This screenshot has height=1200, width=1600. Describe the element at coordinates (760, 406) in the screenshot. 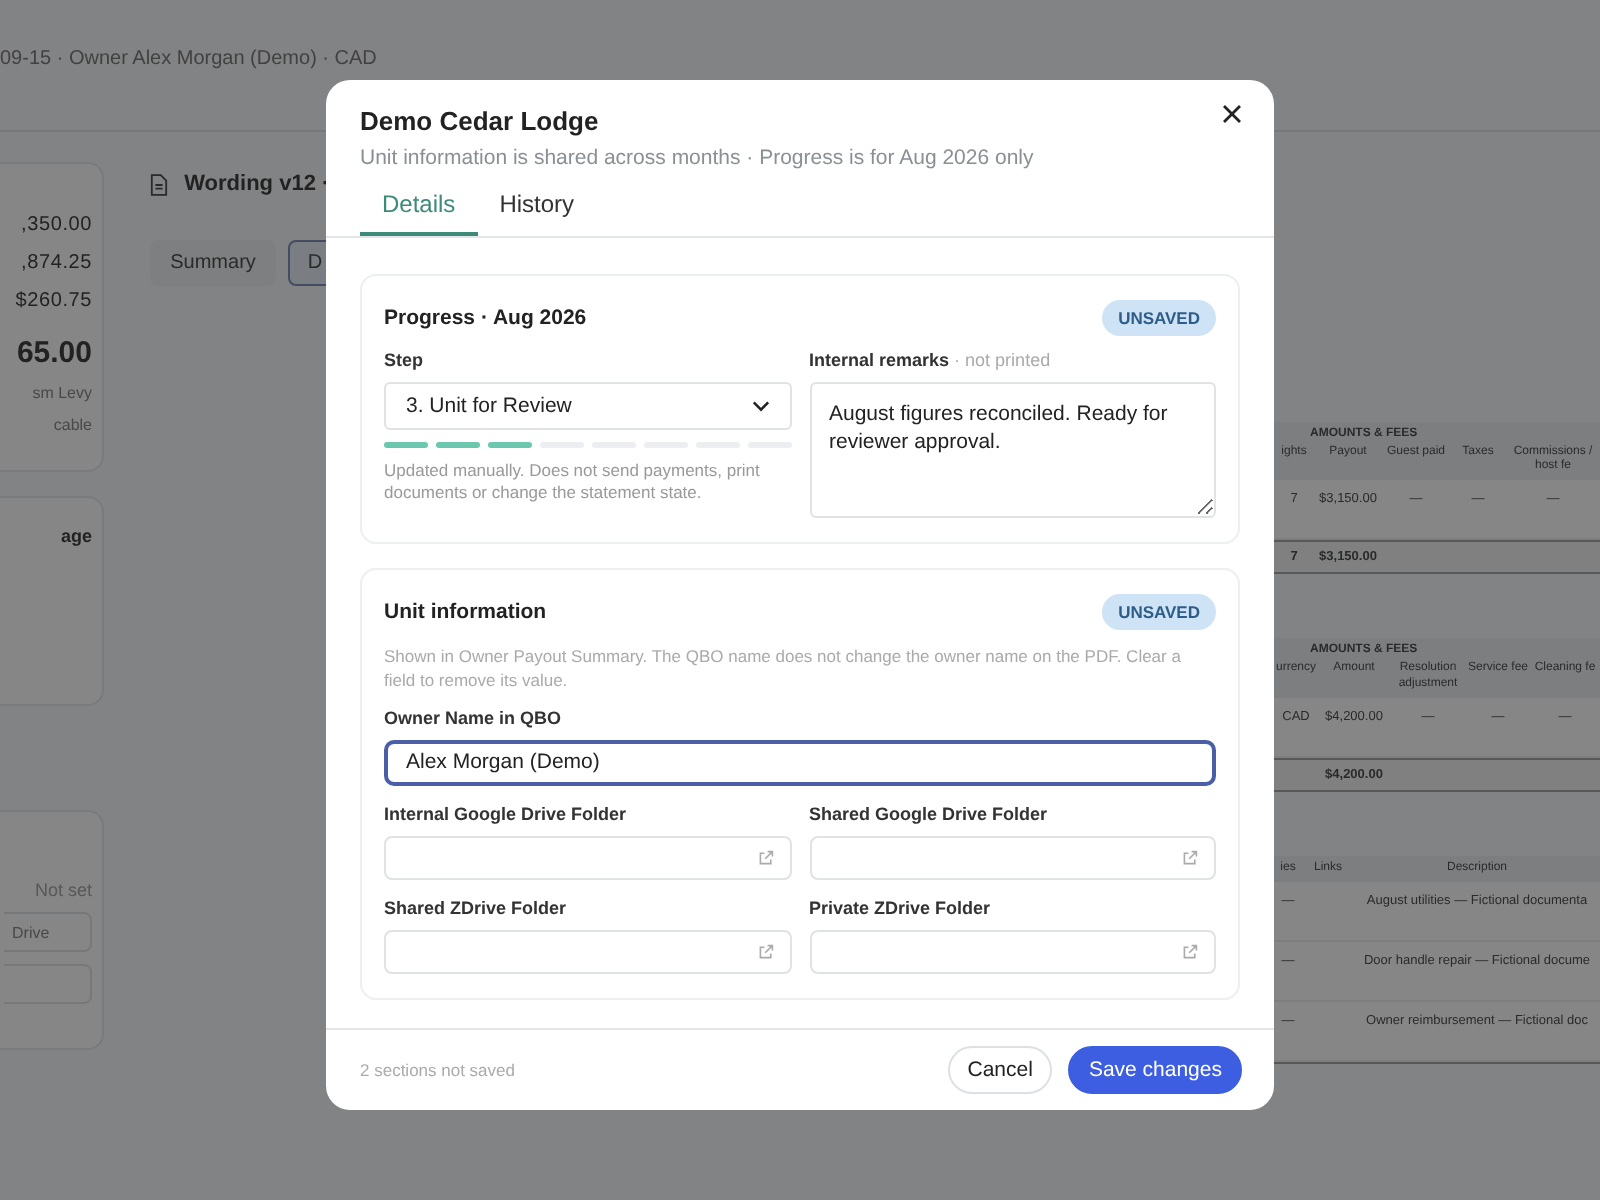

I see `chevron-icon` at that location.